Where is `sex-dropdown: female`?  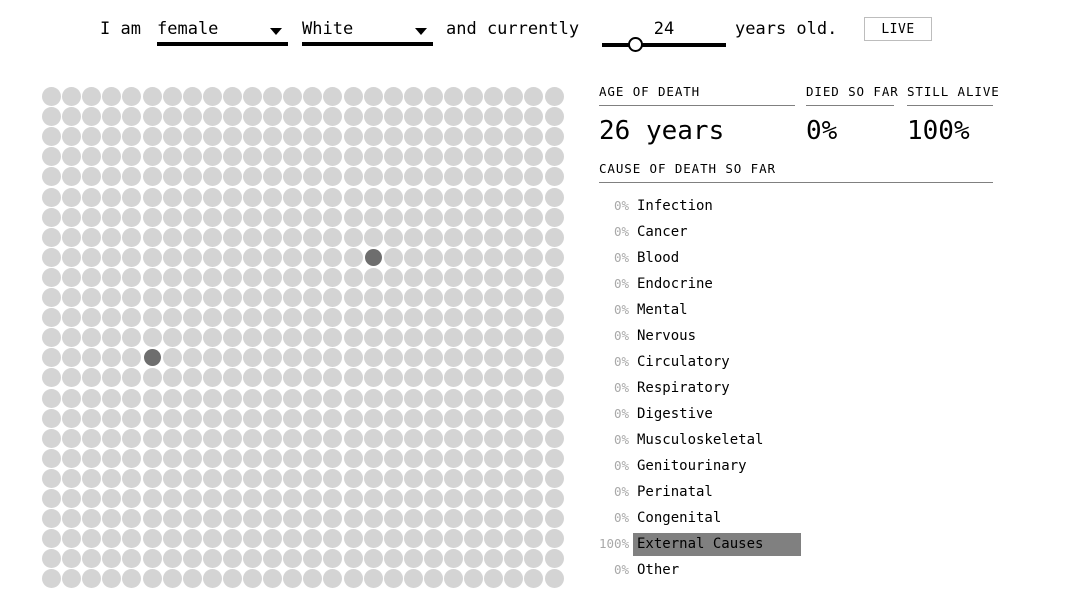
sex-dropdown: female is located at coordinates (222, 34).